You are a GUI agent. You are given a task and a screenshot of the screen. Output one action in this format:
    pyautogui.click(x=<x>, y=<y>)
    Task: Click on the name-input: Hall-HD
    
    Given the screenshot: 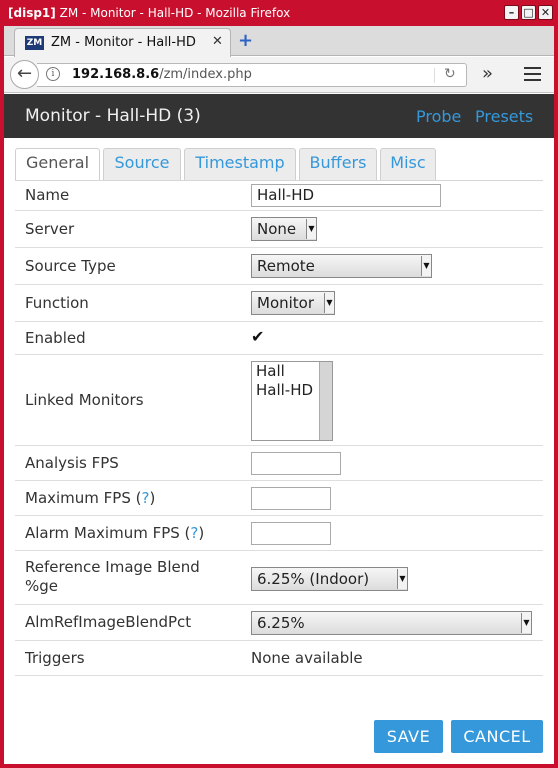 What is the action you would take?
    pyautogui.click(x=346, y=195)
    